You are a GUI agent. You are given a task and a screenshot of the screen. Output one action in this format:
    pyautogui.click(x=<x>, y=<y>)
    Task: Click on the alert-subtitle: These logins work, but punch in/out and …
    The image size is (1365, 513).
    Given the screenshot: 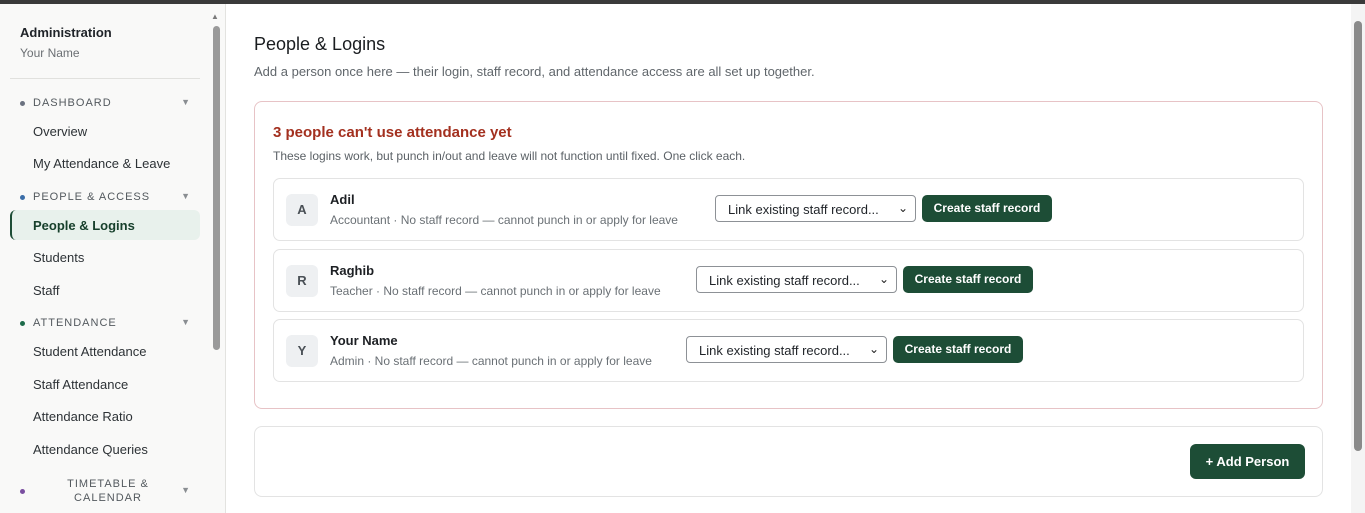 What is the action you would take?
    pyautogui.click(x=509, y=156)
    